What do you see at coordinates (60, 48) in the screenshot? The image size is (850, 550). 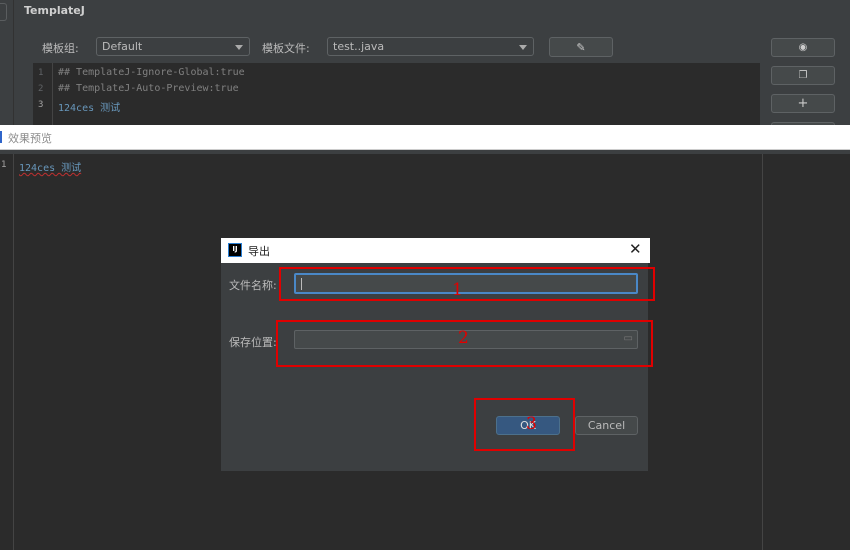 I see `group-label: 模板组:` at bounding box center [60, 48].